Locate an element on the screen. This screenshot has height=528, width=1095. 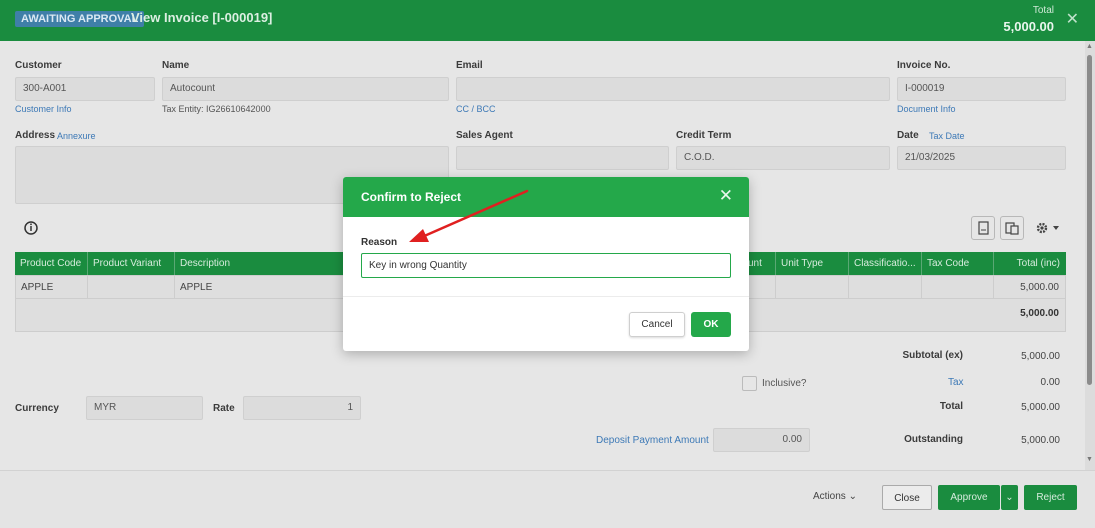
scroll-thumb is located at coordinates (1089, 220).